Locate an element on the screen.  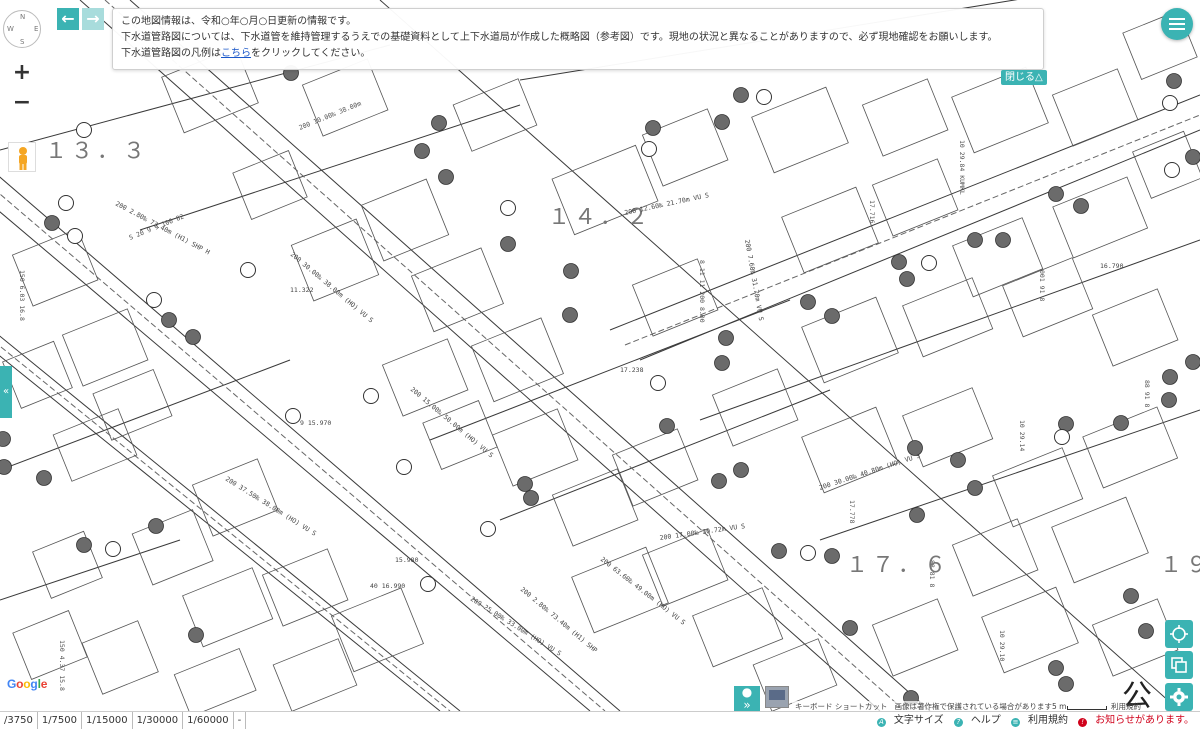
scale-option: /3750 is located at coordinates (19, 720).